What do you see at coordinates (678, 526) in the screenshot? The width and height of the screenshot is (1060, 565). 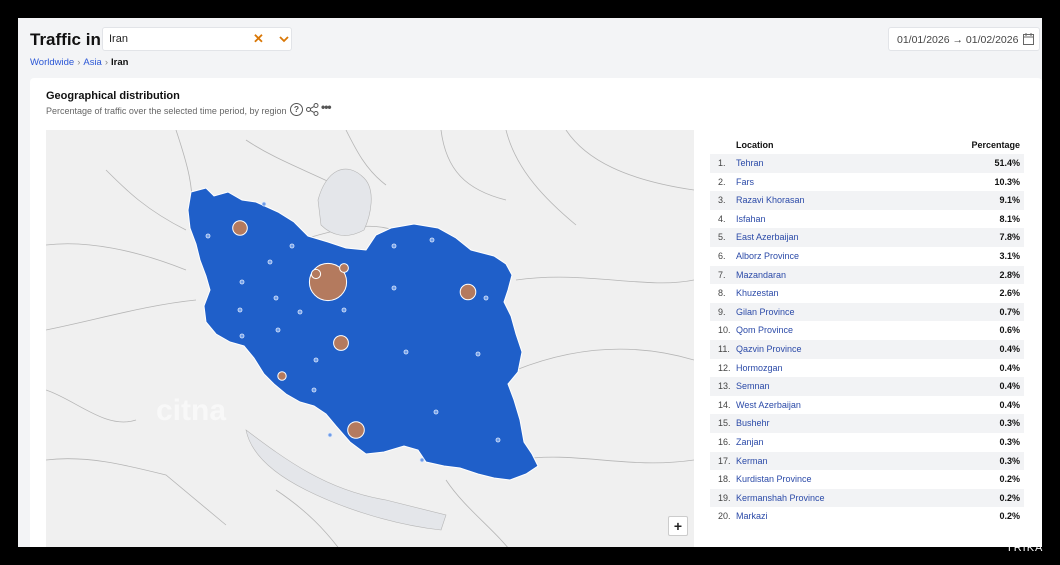 I see `zoom-in-button: +` at bounding box center [678, 526].